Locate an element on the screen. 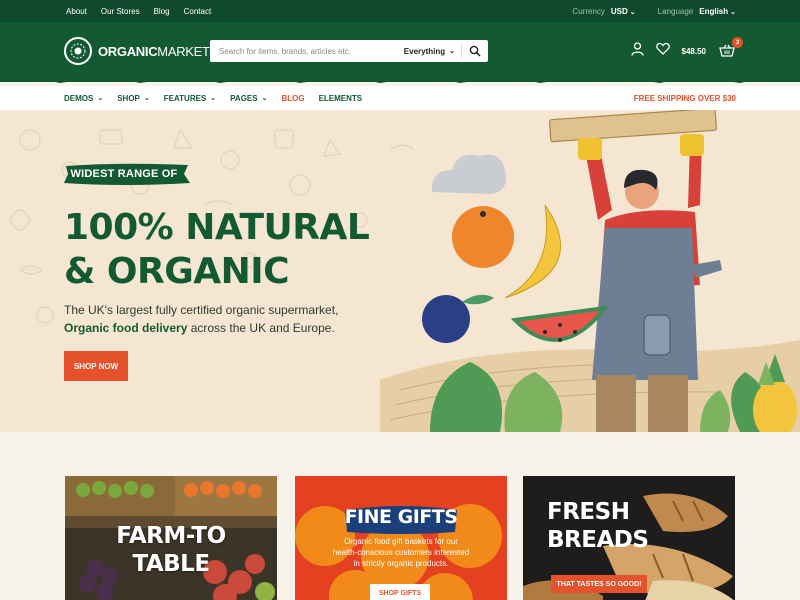 The image size is (800, 600). site-logo: ORGANICMARKET is located at coordinates (137, 51).